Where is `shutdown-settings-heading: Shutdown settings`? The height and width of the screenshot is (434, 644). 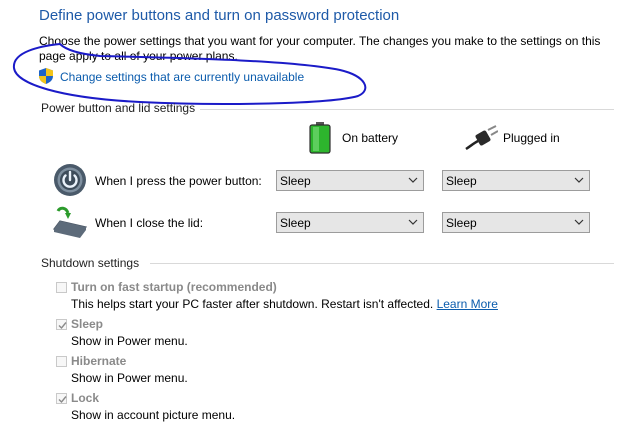 shutdown-settings-heading: Shutdown settings is located at coordinates (90, 263).